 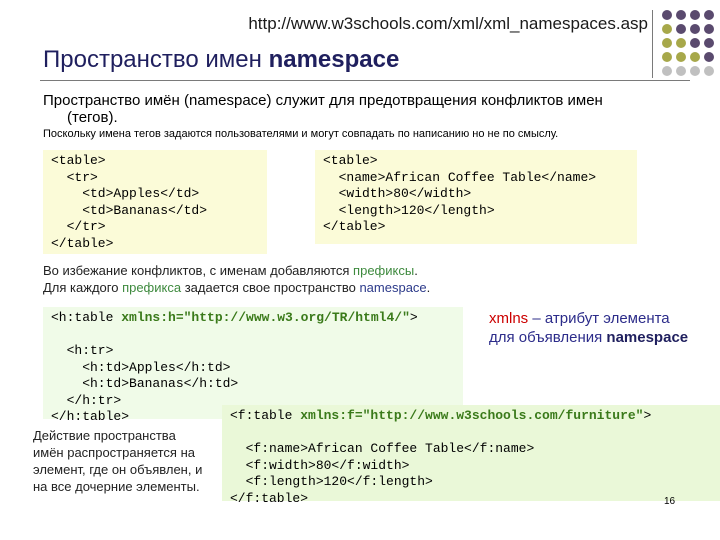 I want to click on code-line: <name>African Coffee Table</name>, so click(x=460, y=177).